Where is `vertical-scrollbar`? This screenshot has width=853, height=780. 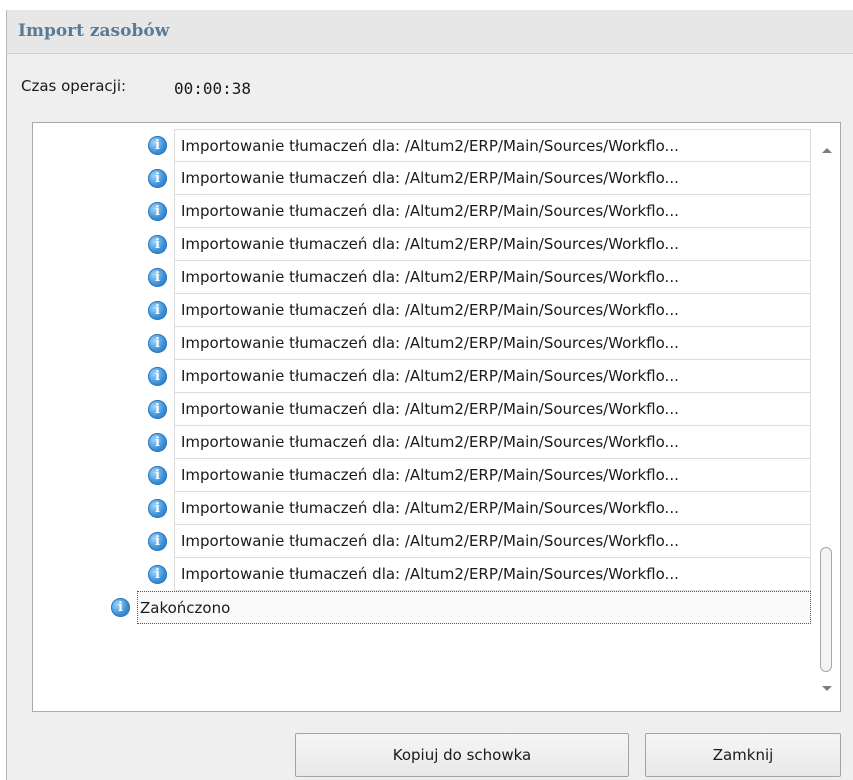 vertical-scrollbar is located at coordinates (827, 417).